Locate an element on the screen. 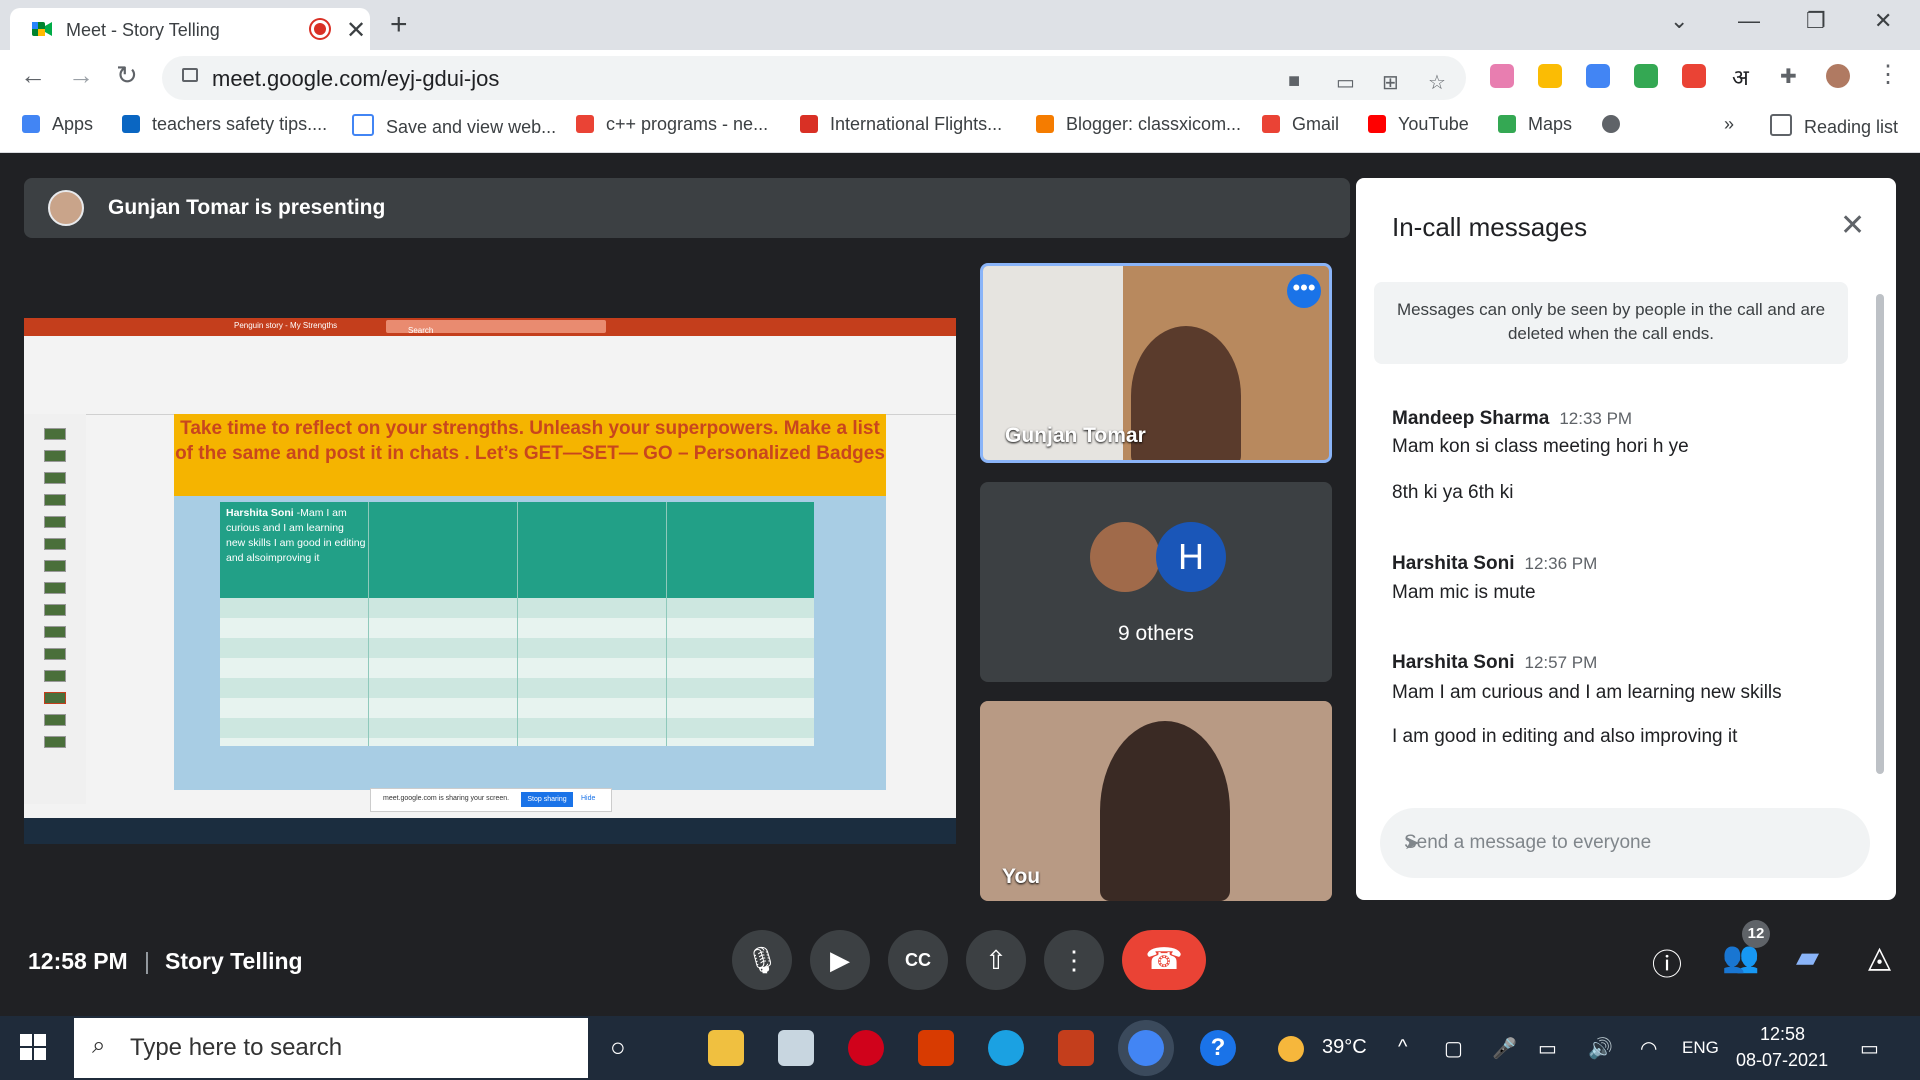 The image size is (1920, 1080). more-options-icon: ••• is located at coordinates (1304, 291).